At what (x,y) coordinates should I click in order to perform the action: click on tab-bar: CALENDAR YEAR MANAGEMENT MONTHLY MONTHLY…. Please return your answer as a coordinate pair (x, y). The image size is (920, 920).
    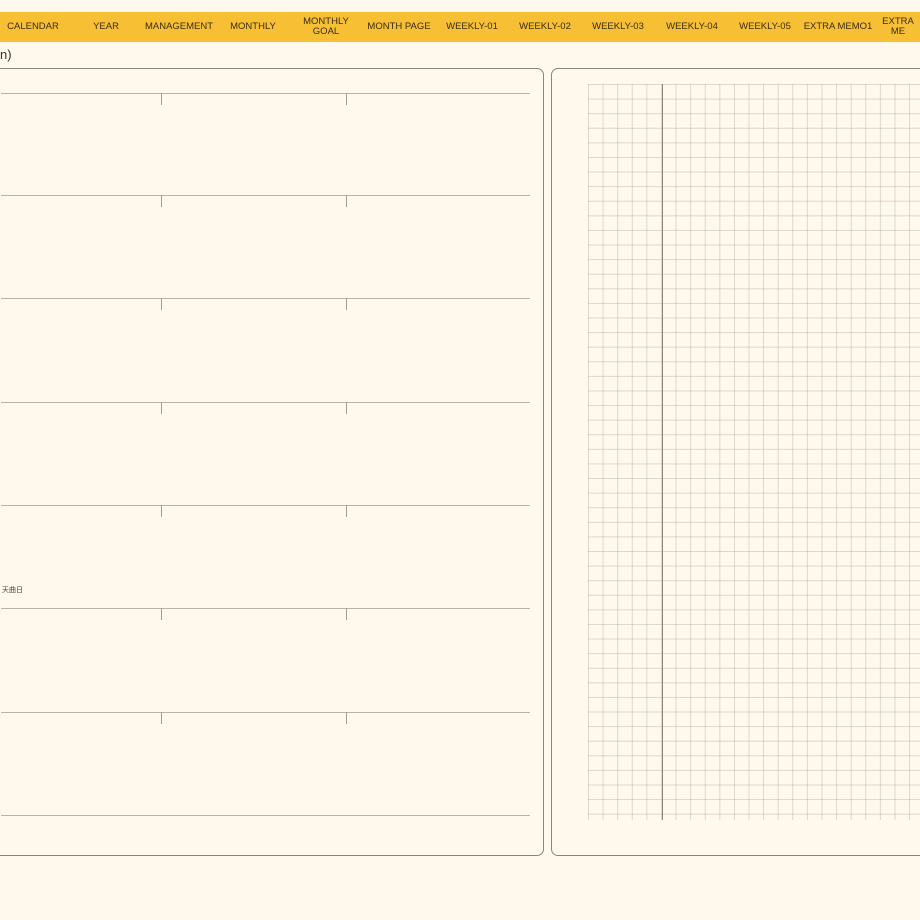
    Looking at the image, I should click on (460, 27).